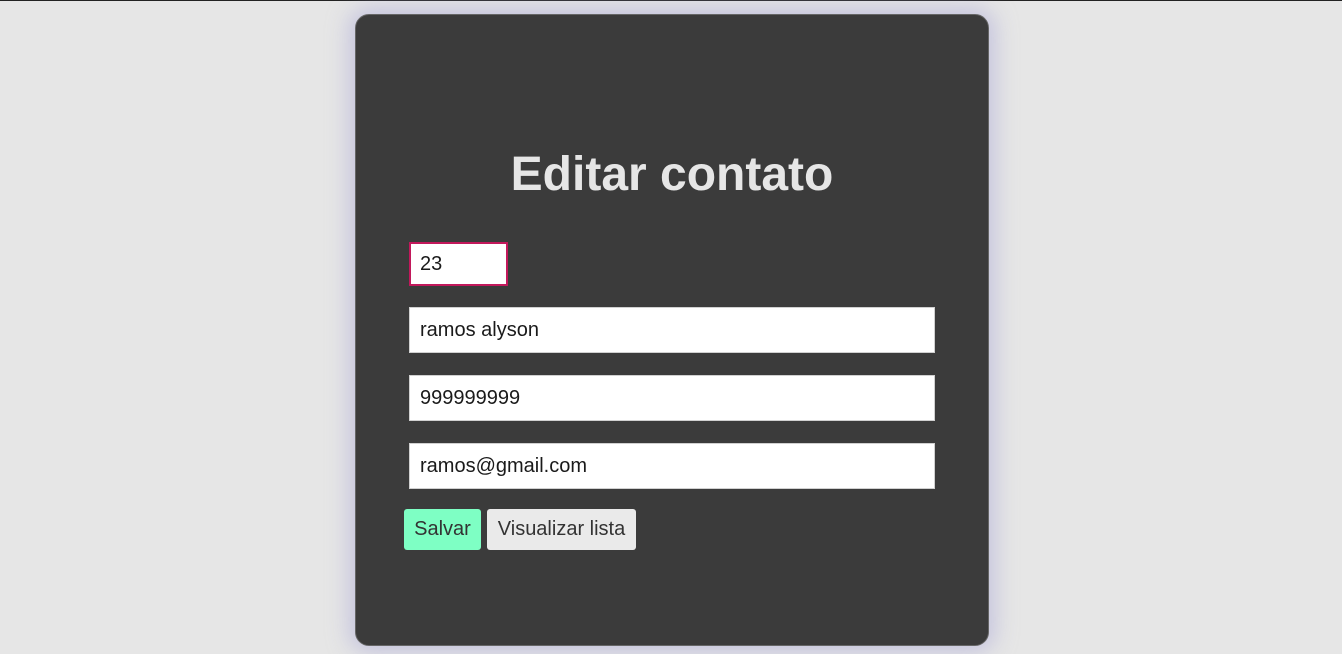 Image resolution: width=1342 pixels, height=654 pixels. What do you see at coordinates (458, 264) in the screenshot?
I see `contact-id-field` at bounding box center [458, 264].